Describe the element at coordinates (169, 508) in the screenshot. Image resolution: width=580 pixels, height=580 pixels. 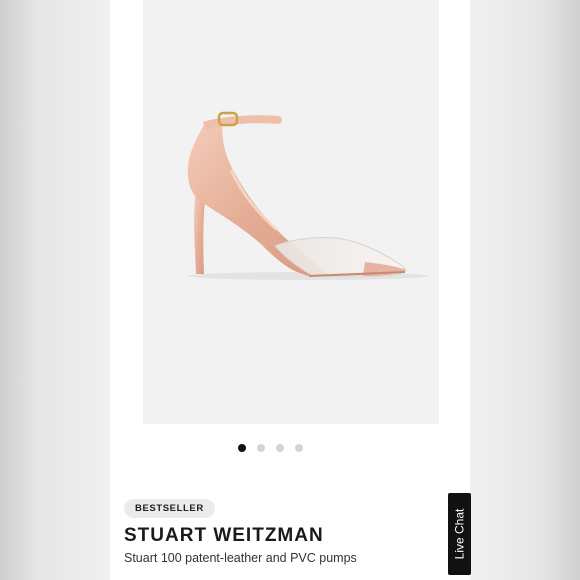
I see `bestseller-badge: BESTSELLER` at that location.